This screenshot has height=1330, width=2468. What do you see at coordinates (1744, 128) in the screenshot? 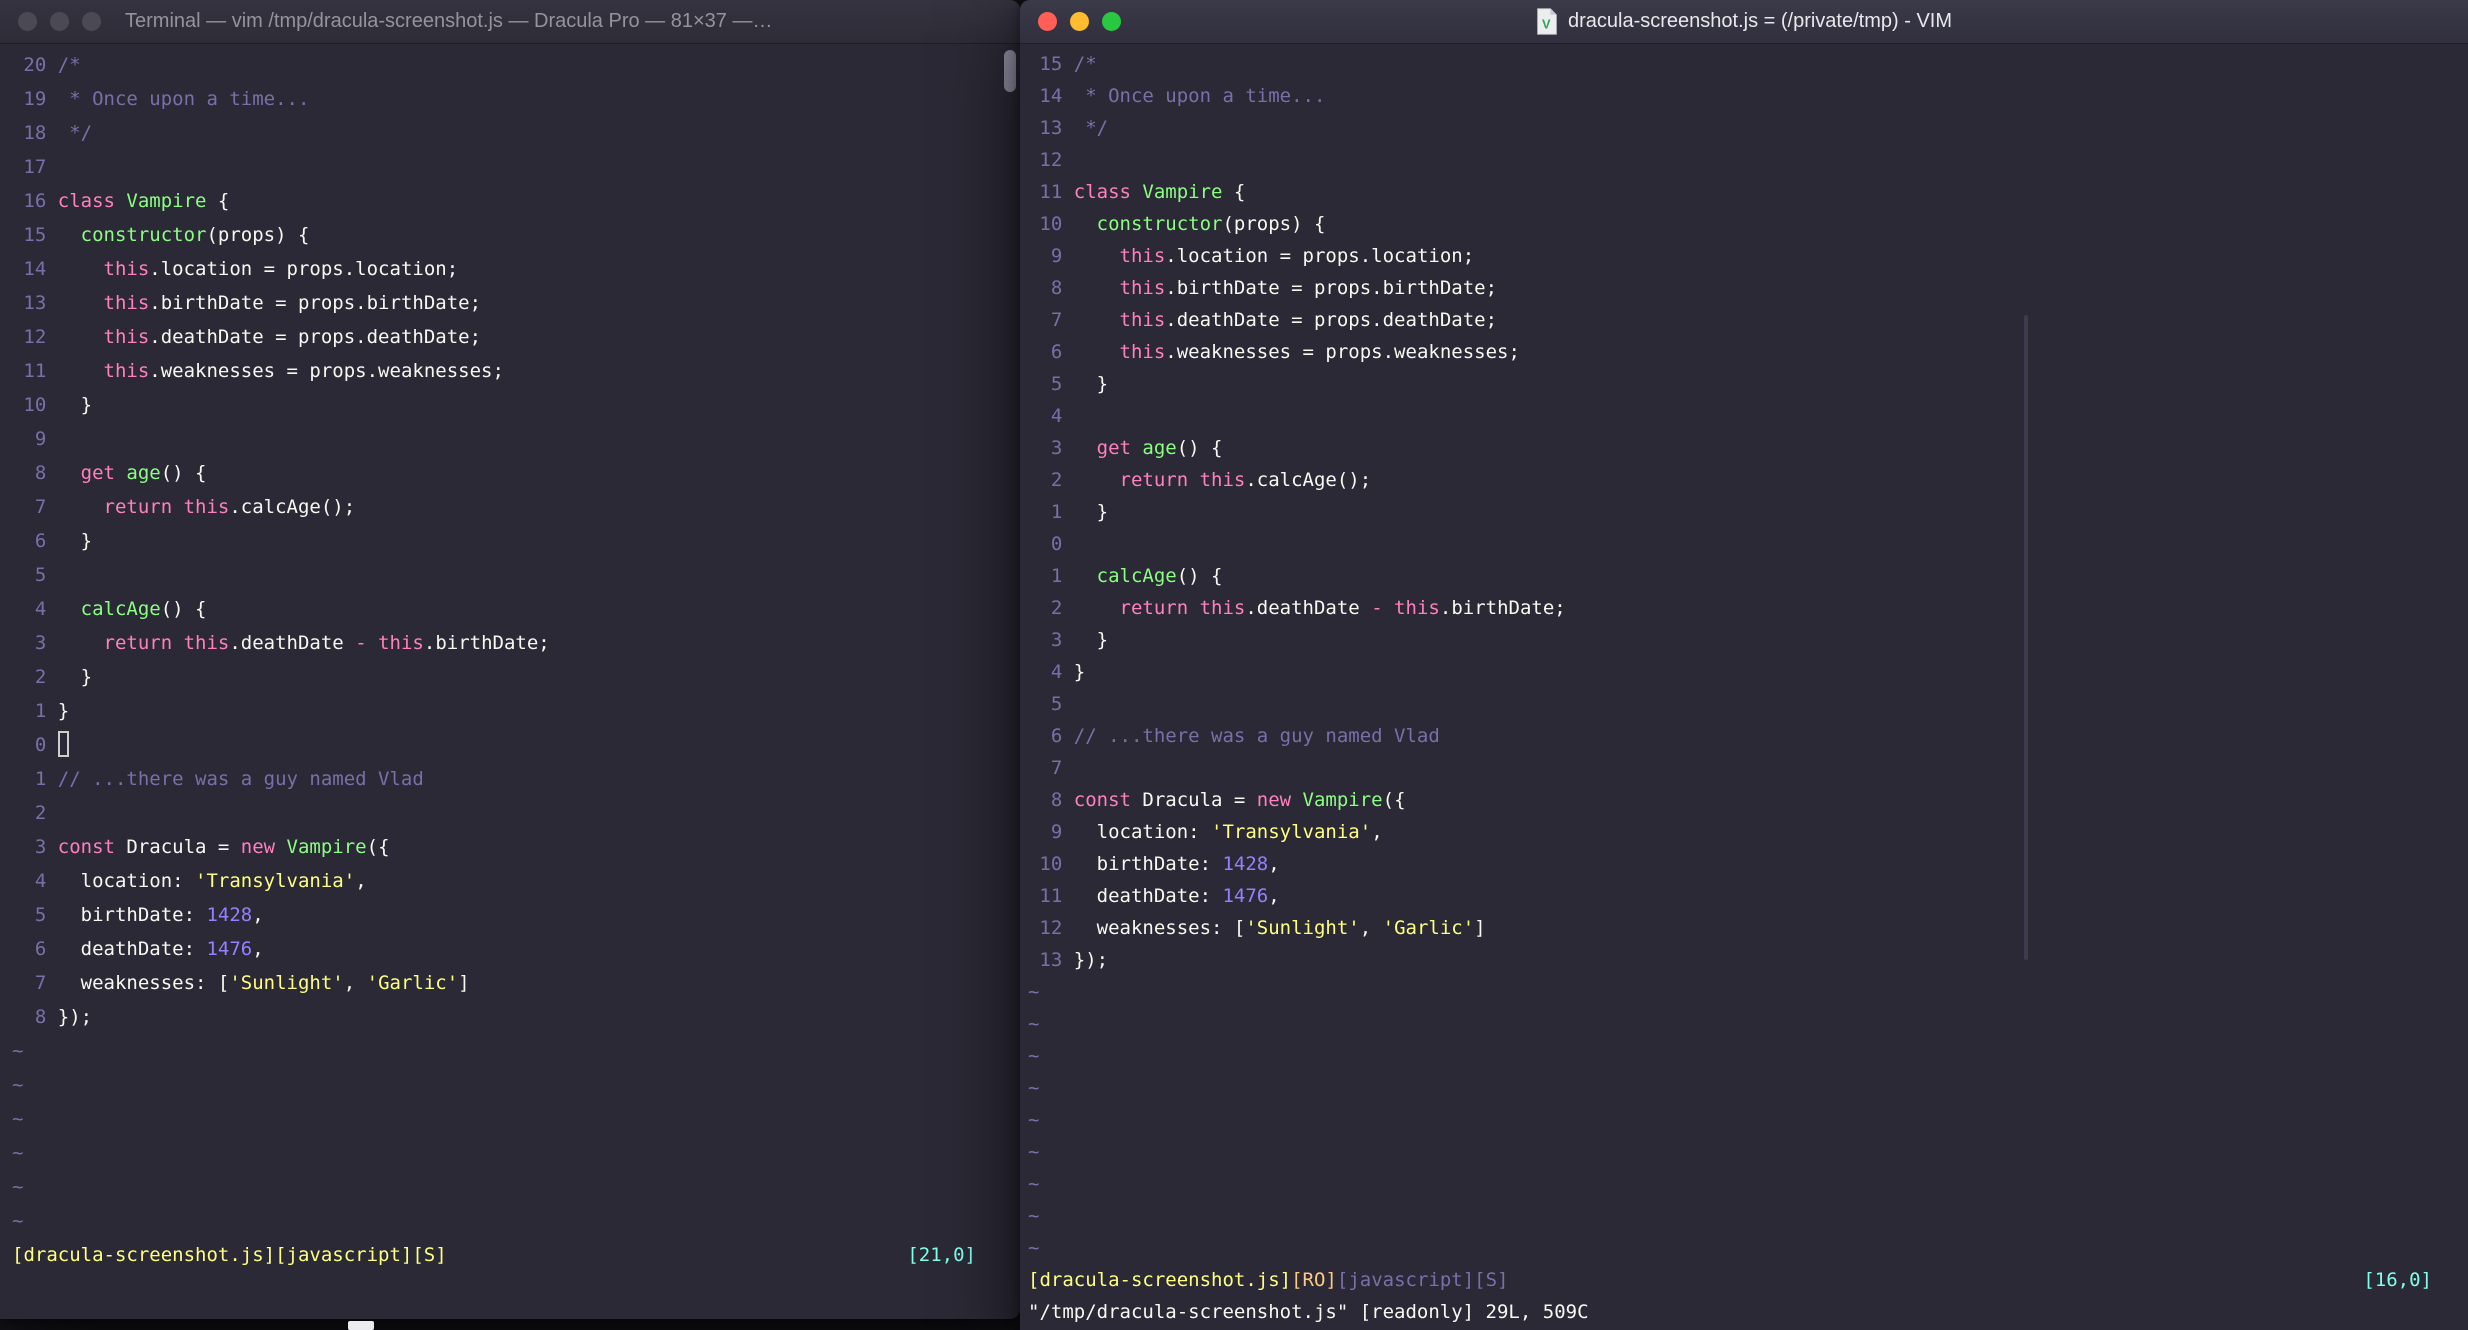
I see `code-line: 13 */` at bounding box center [1744, 128].